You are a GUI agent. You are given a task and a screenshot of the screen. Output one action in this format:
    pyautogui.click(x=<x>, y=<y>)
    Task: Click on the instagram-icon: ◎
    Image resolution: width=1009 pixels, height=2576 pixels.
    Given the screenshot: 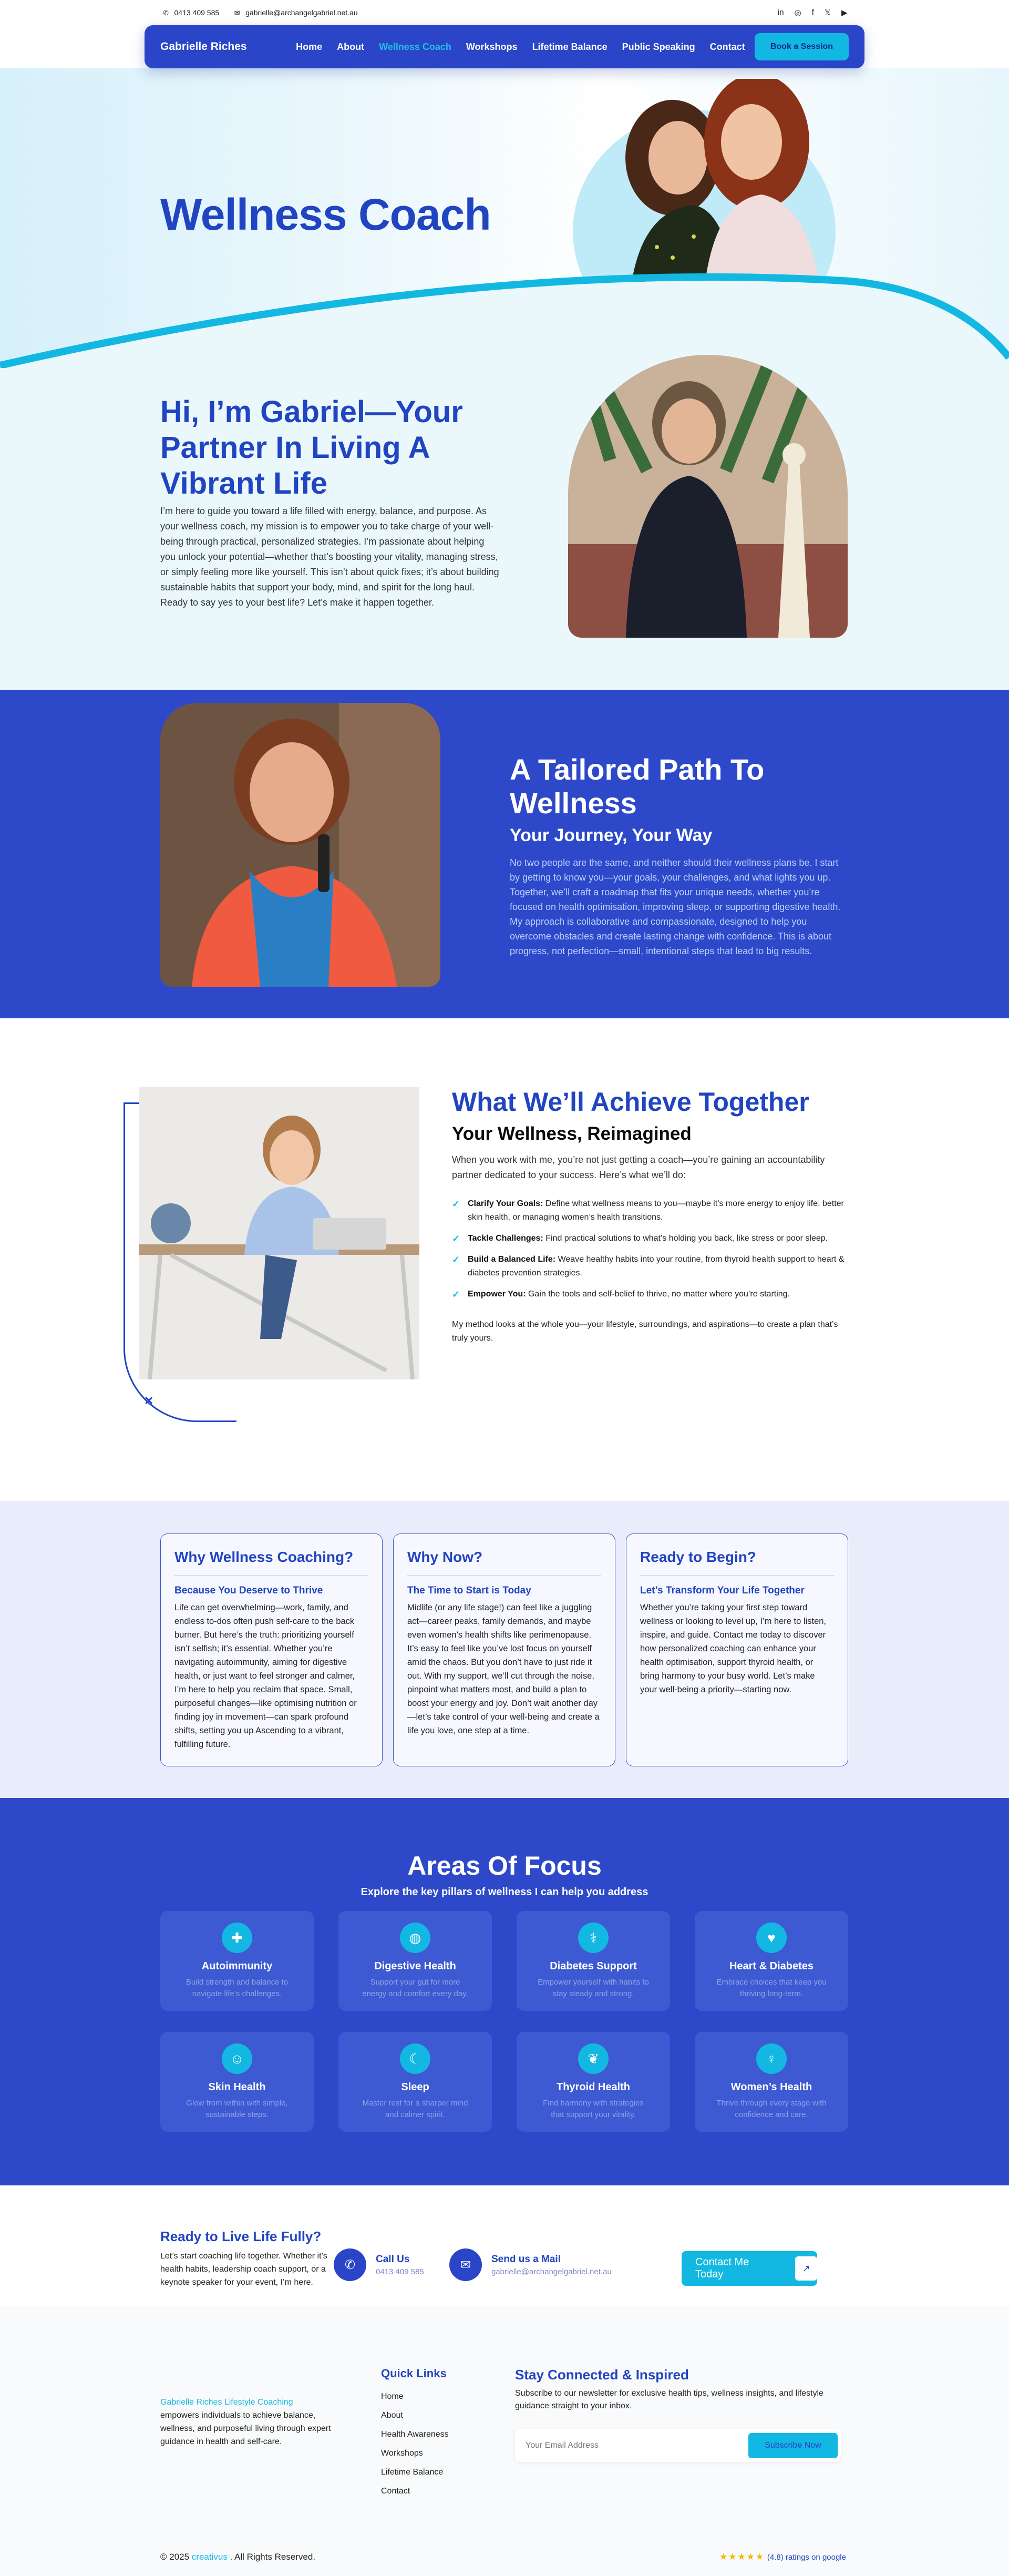 What is the action you would take?
    pyautogui.click(x=798, y=12)
    